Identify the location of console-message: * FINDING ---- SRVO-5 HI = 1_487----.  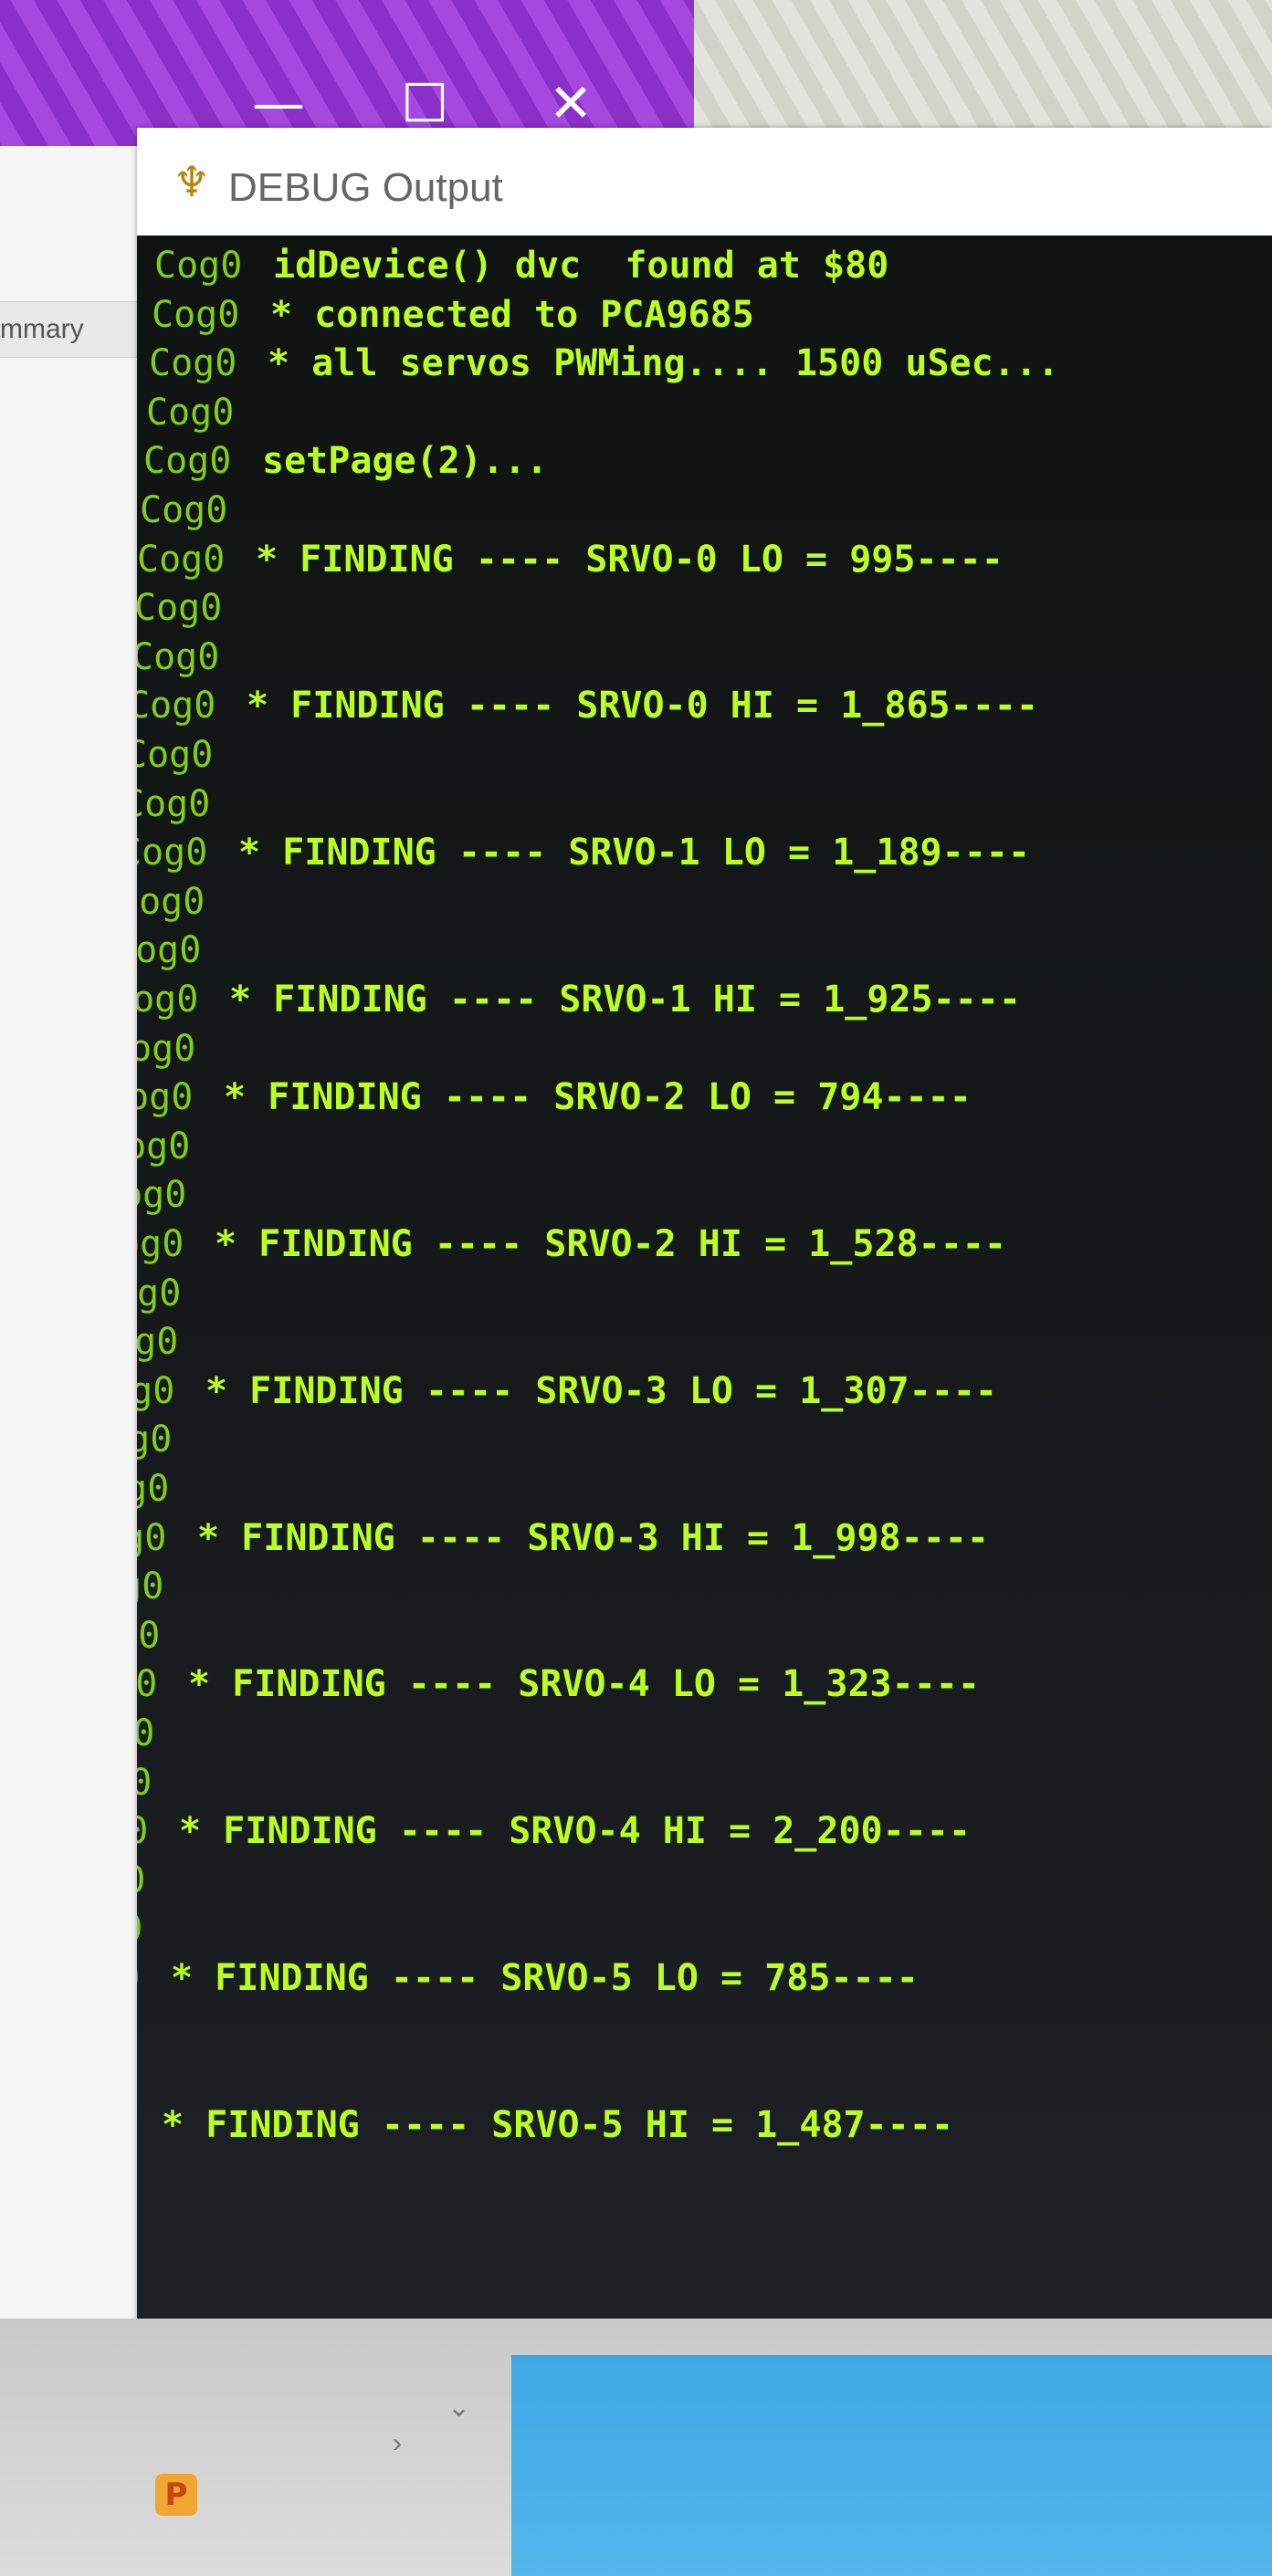
(557, 2124).